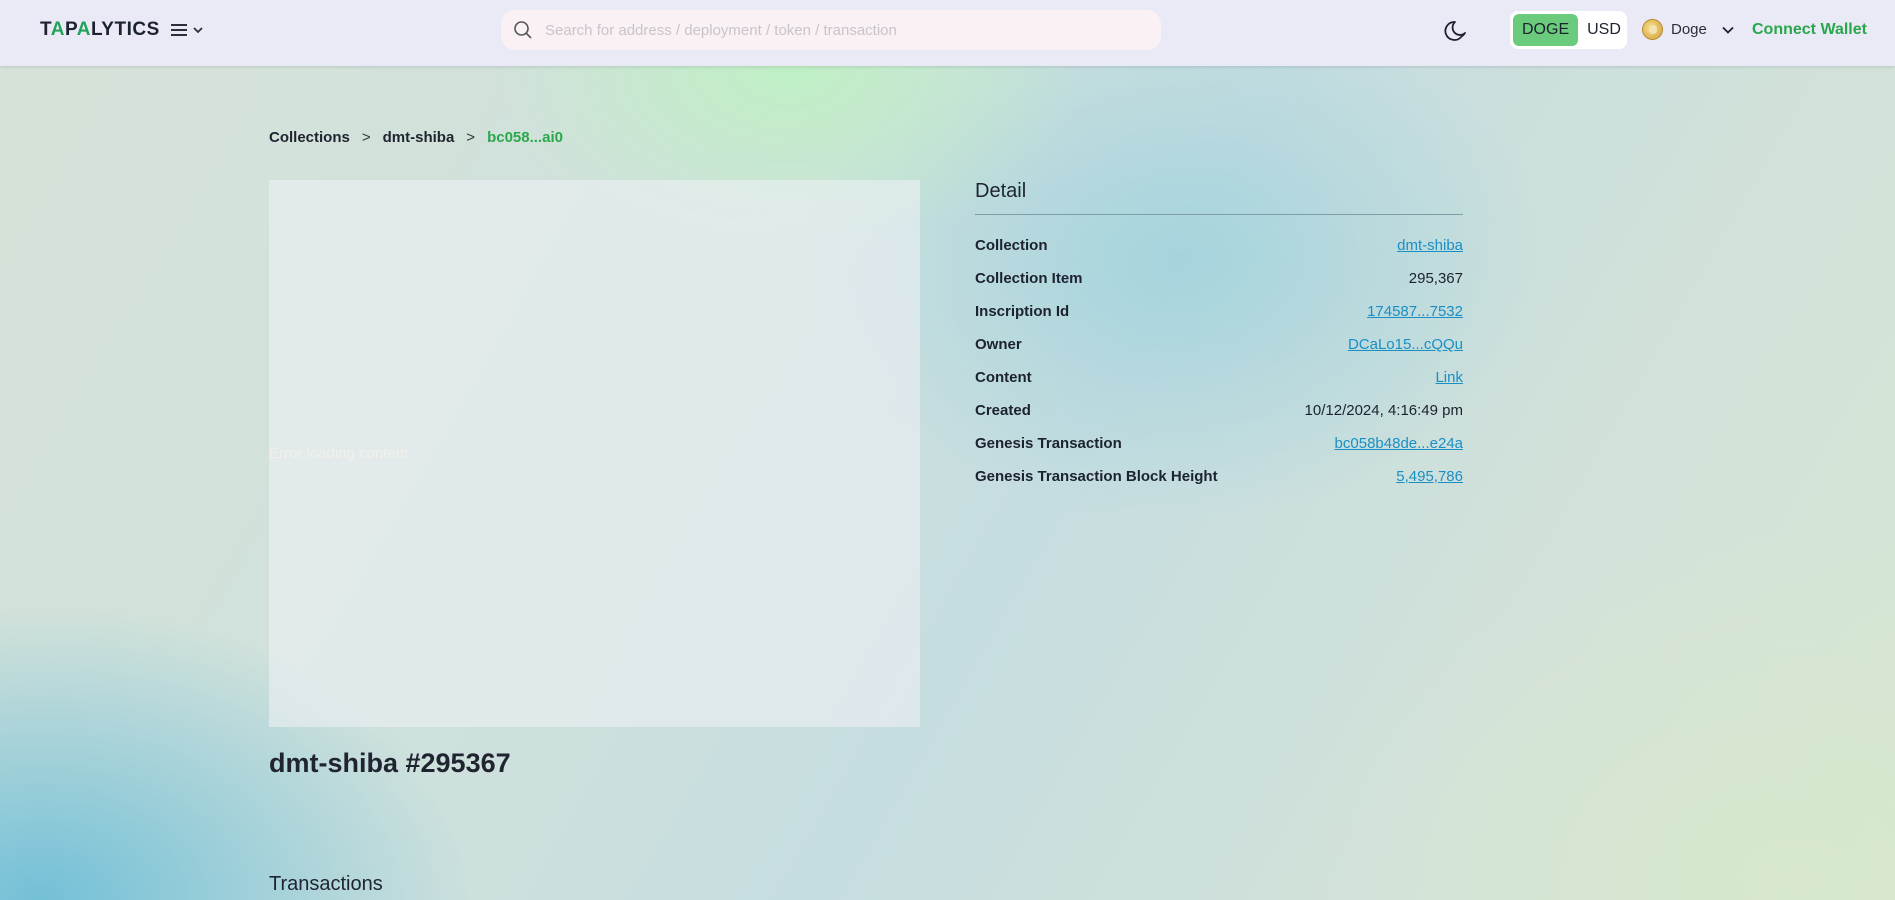  What do you see at coordinates (1048, 443) in the screenshot?
I see `detail-label: Genesis Transaction` at bounding box center [1048, 443].